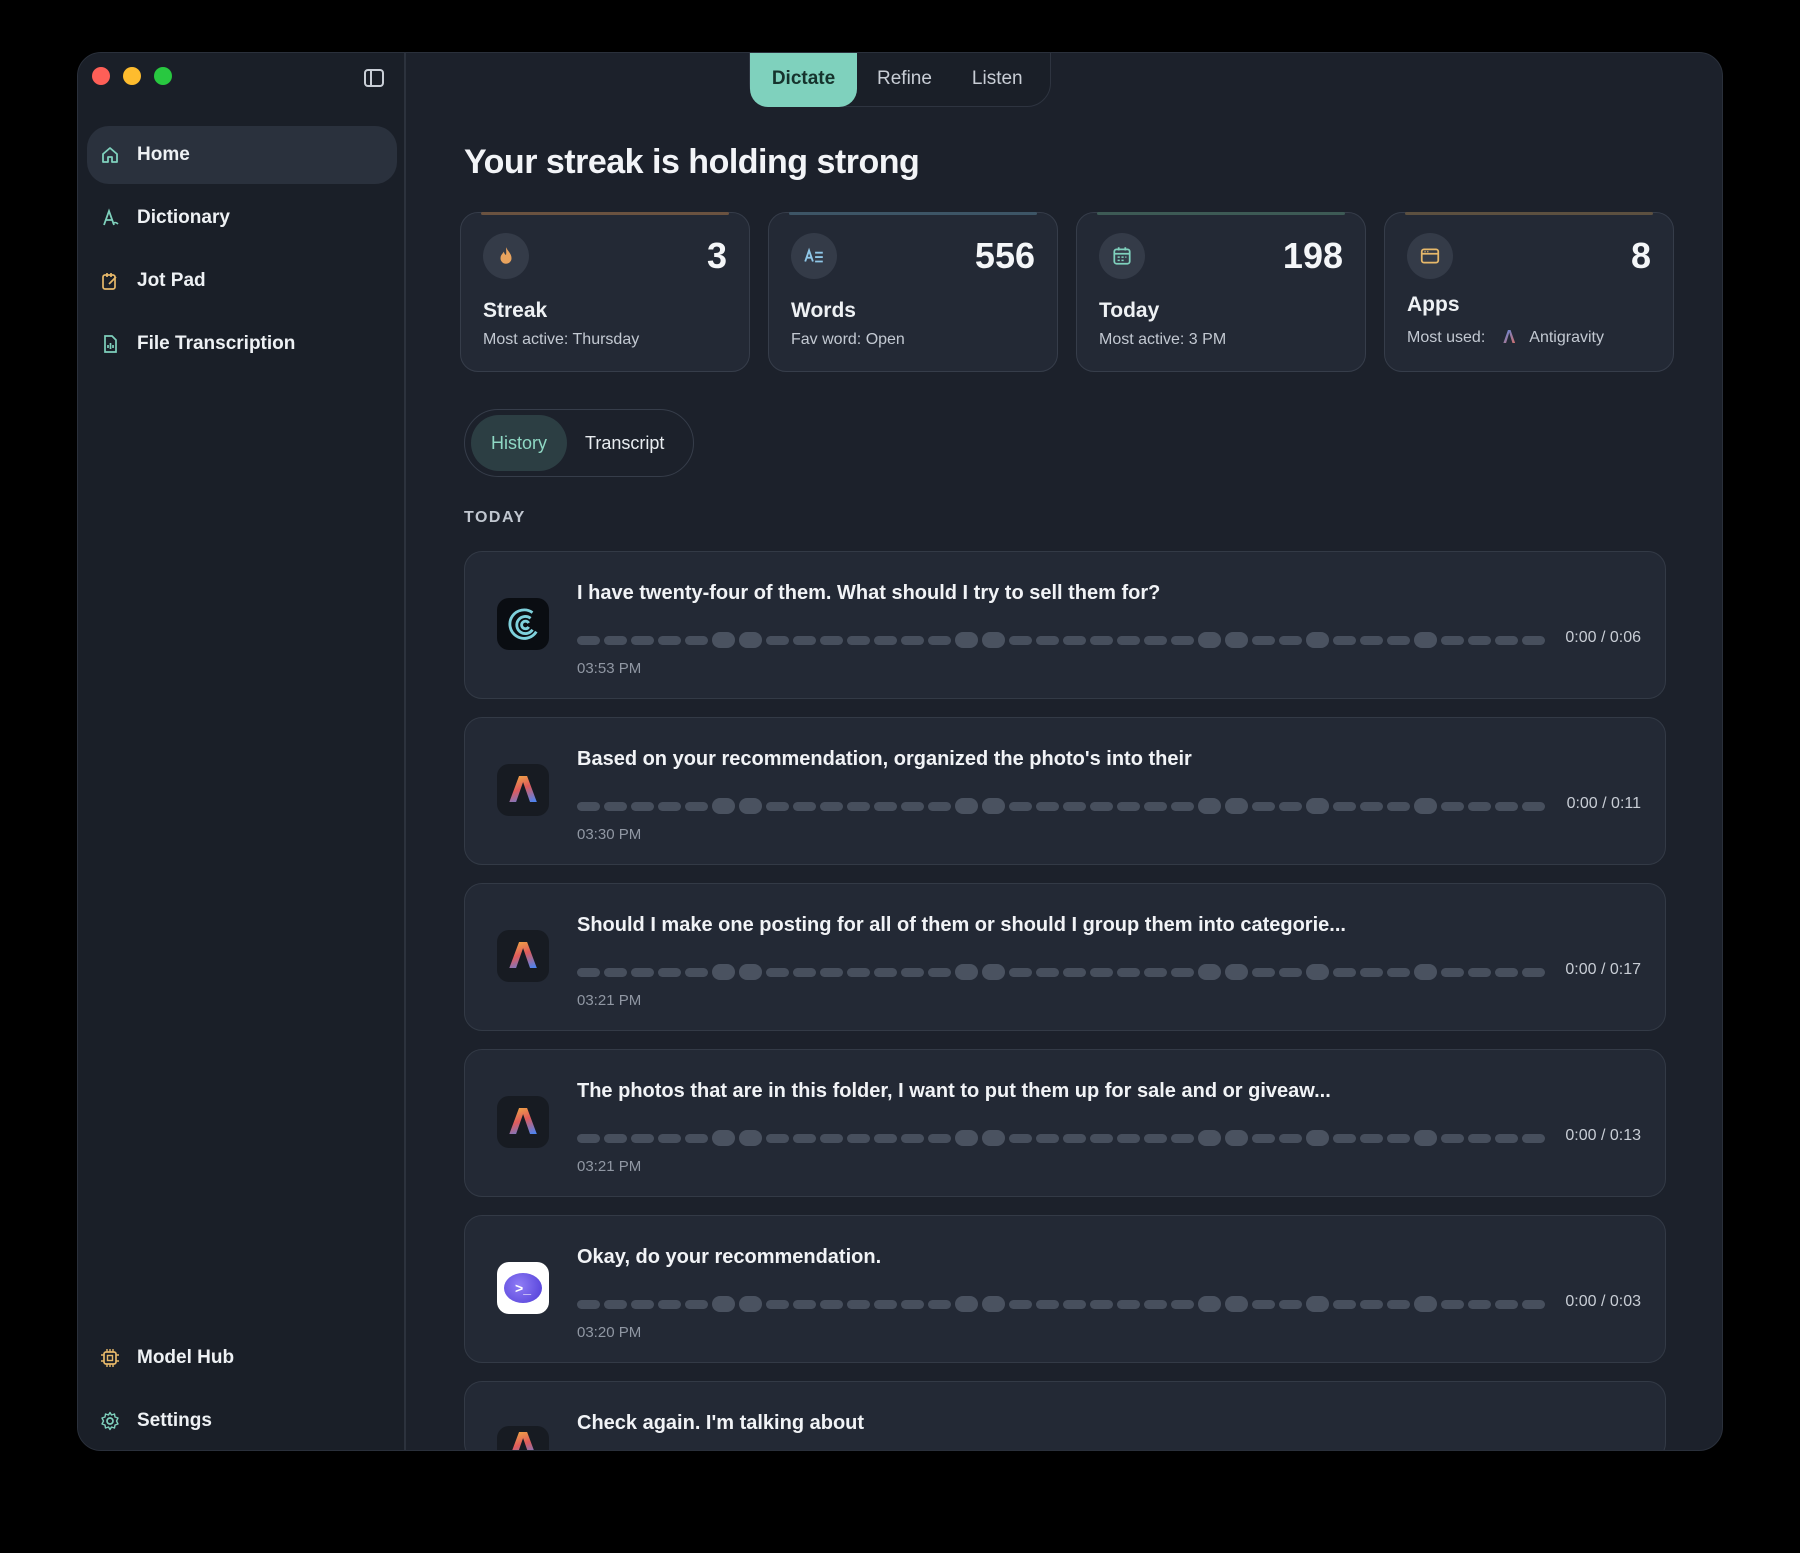 The width and height of the screenshot is (1800, 1553). Describe the element at coordinates (242, 281) in the screenshot. I see `sidebar-item-jot-pad: Jot Pad` at that location.